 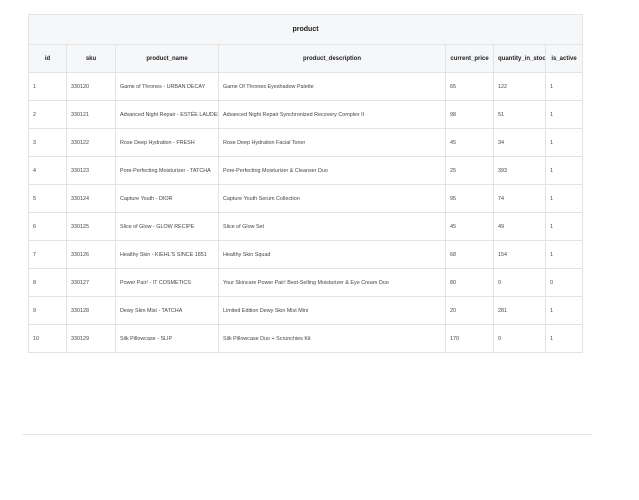 What do you see at coordinates (469, 198) in the screenshot?
I see `cell-current-price: 95` at bounding box center [469, 198].